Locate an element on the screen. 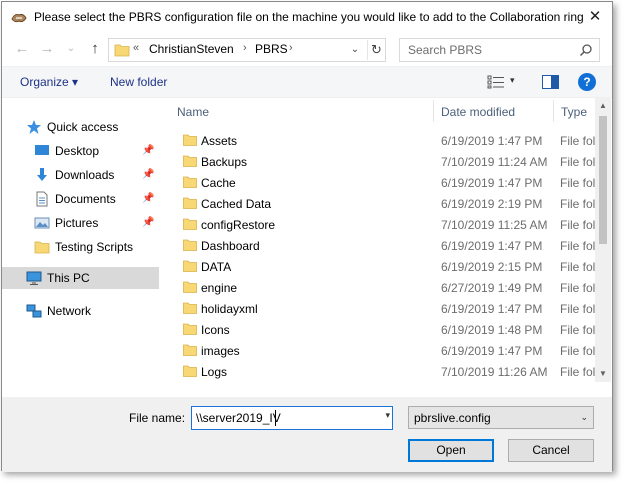 This screenshot has height=486, width=625. file-name-dropdown-button: ▾ is located at coordinates (387, 415).